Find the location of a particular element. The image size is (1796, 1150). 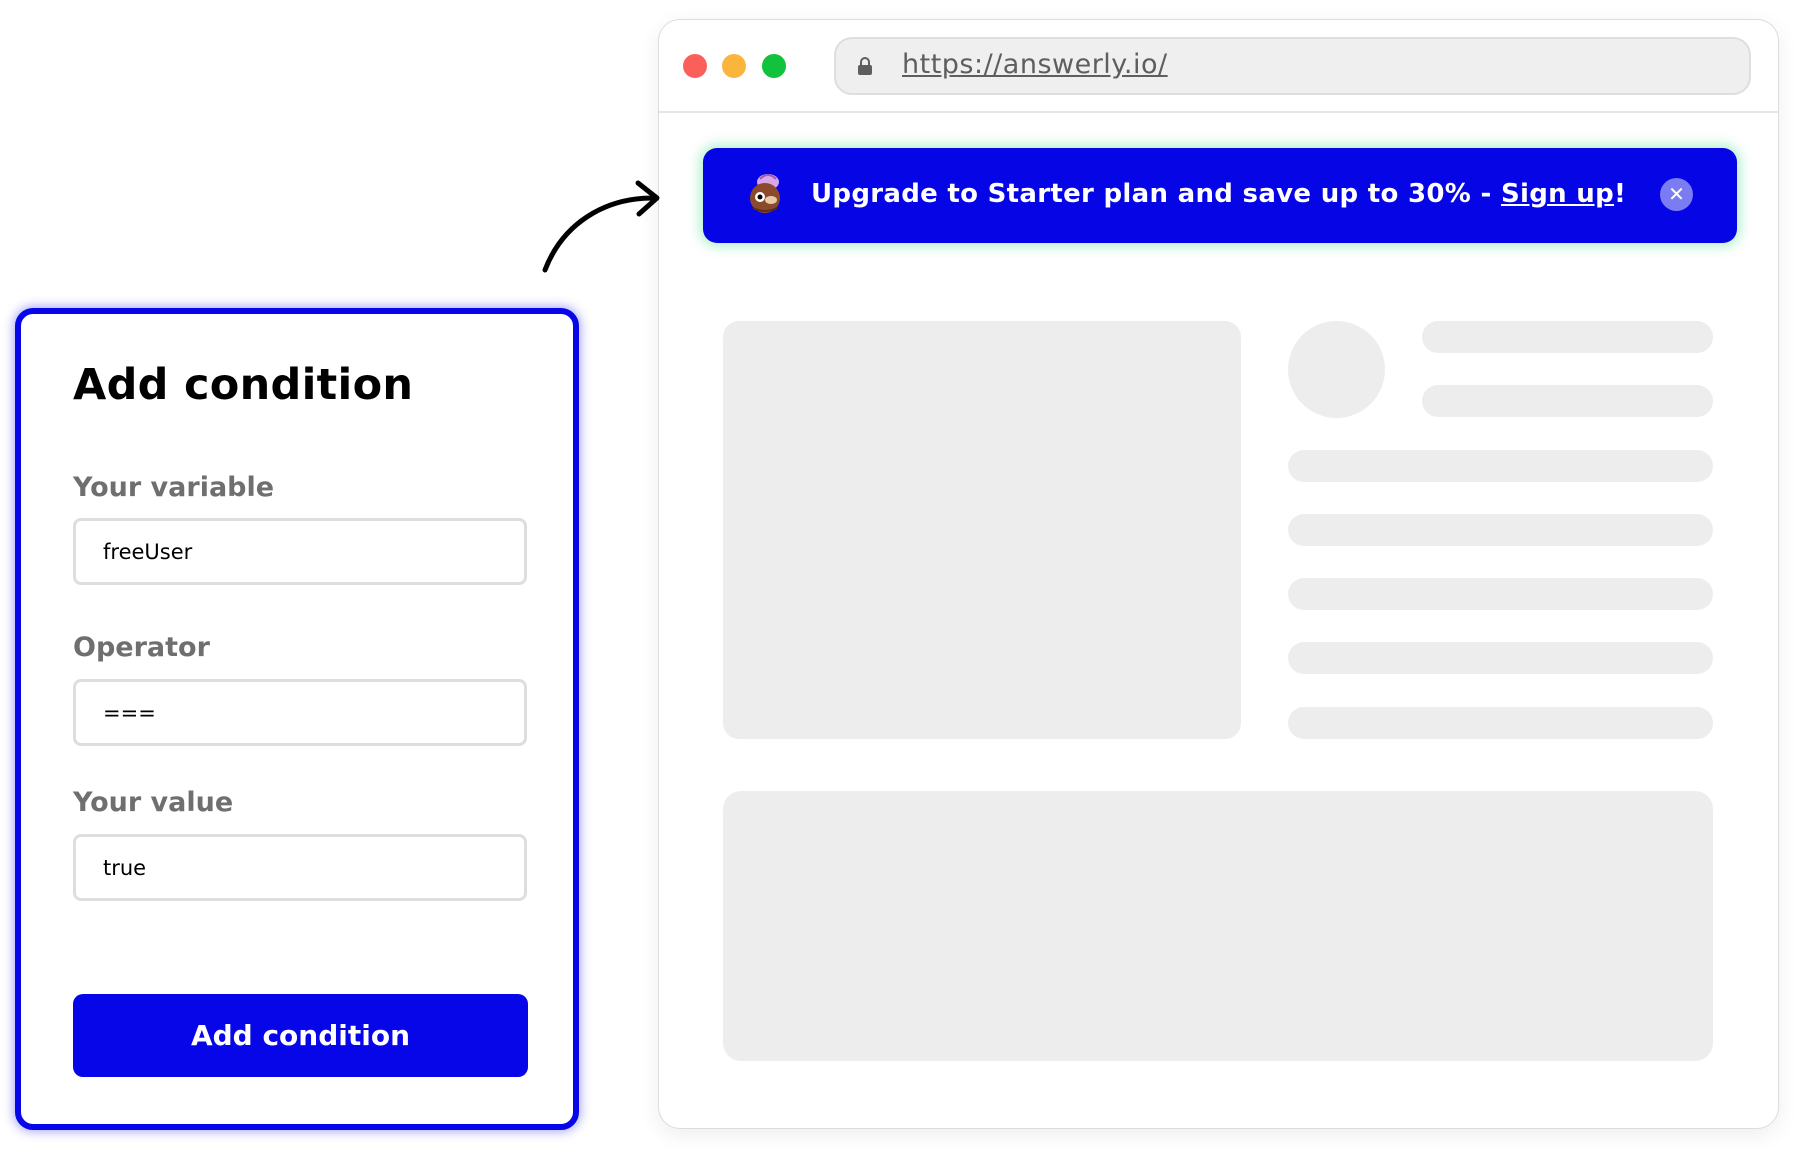

avatar-placeholder is located at coordinates (1336, 369).